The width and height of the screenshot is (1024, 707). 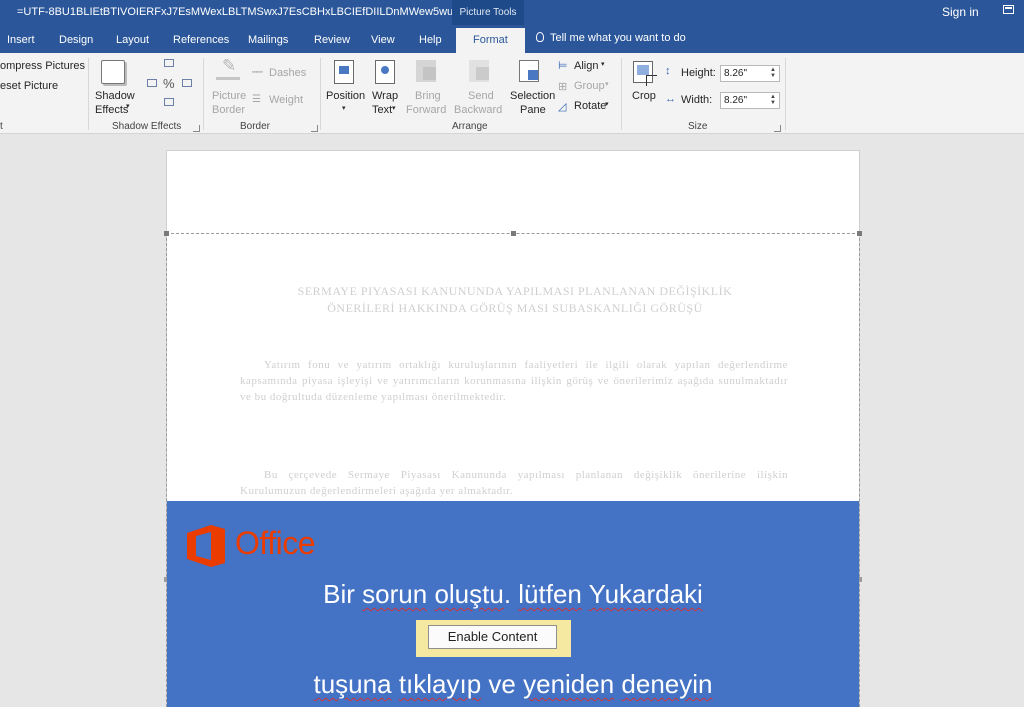 I want to click on enable-content-button: Enable Content, so click(x=492, y=637).